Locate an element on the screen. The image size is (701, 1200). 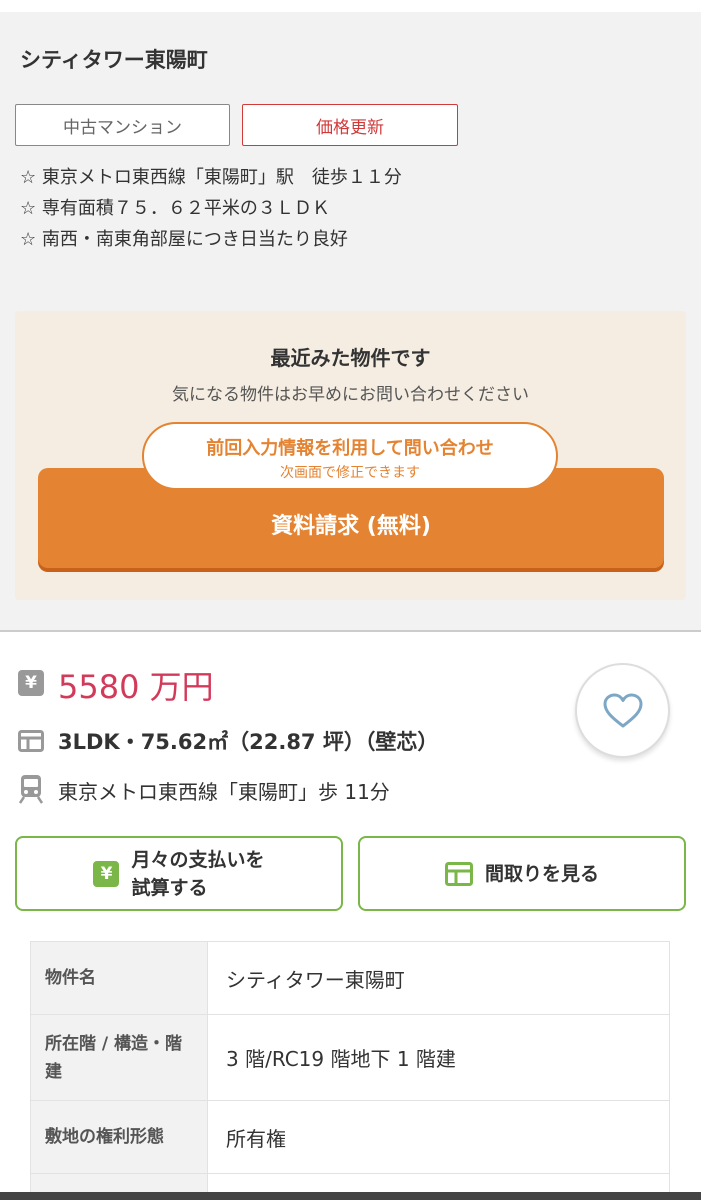
table-row: 敷地の権利形態 所有権 is located at coordinates (350, 1137).